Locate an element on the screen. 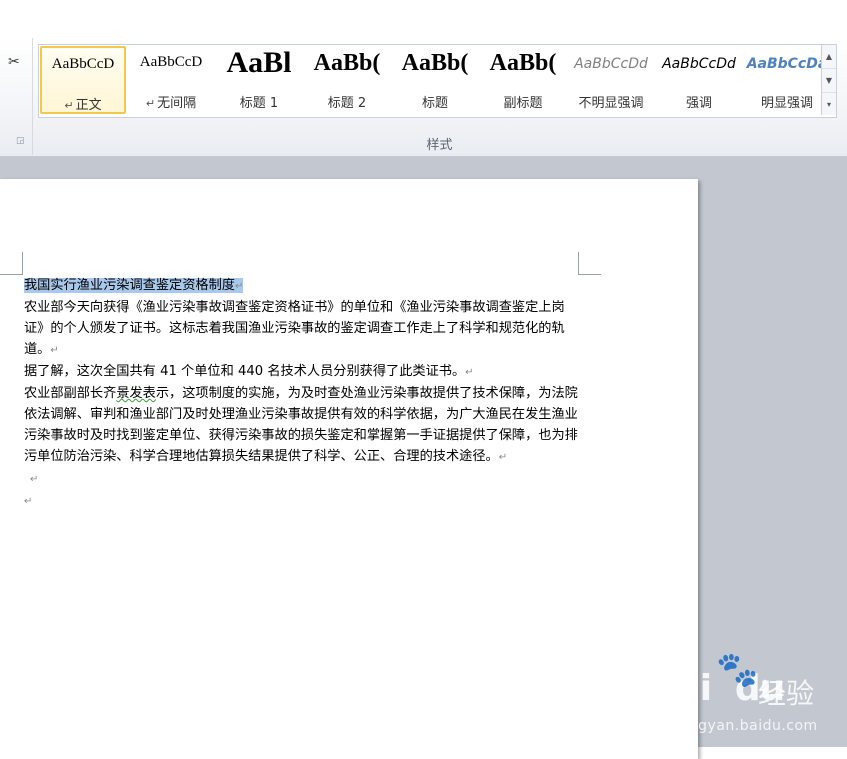 The image size is (847, 759). style-label: 标题 1 is located at coordinates (259, 103).